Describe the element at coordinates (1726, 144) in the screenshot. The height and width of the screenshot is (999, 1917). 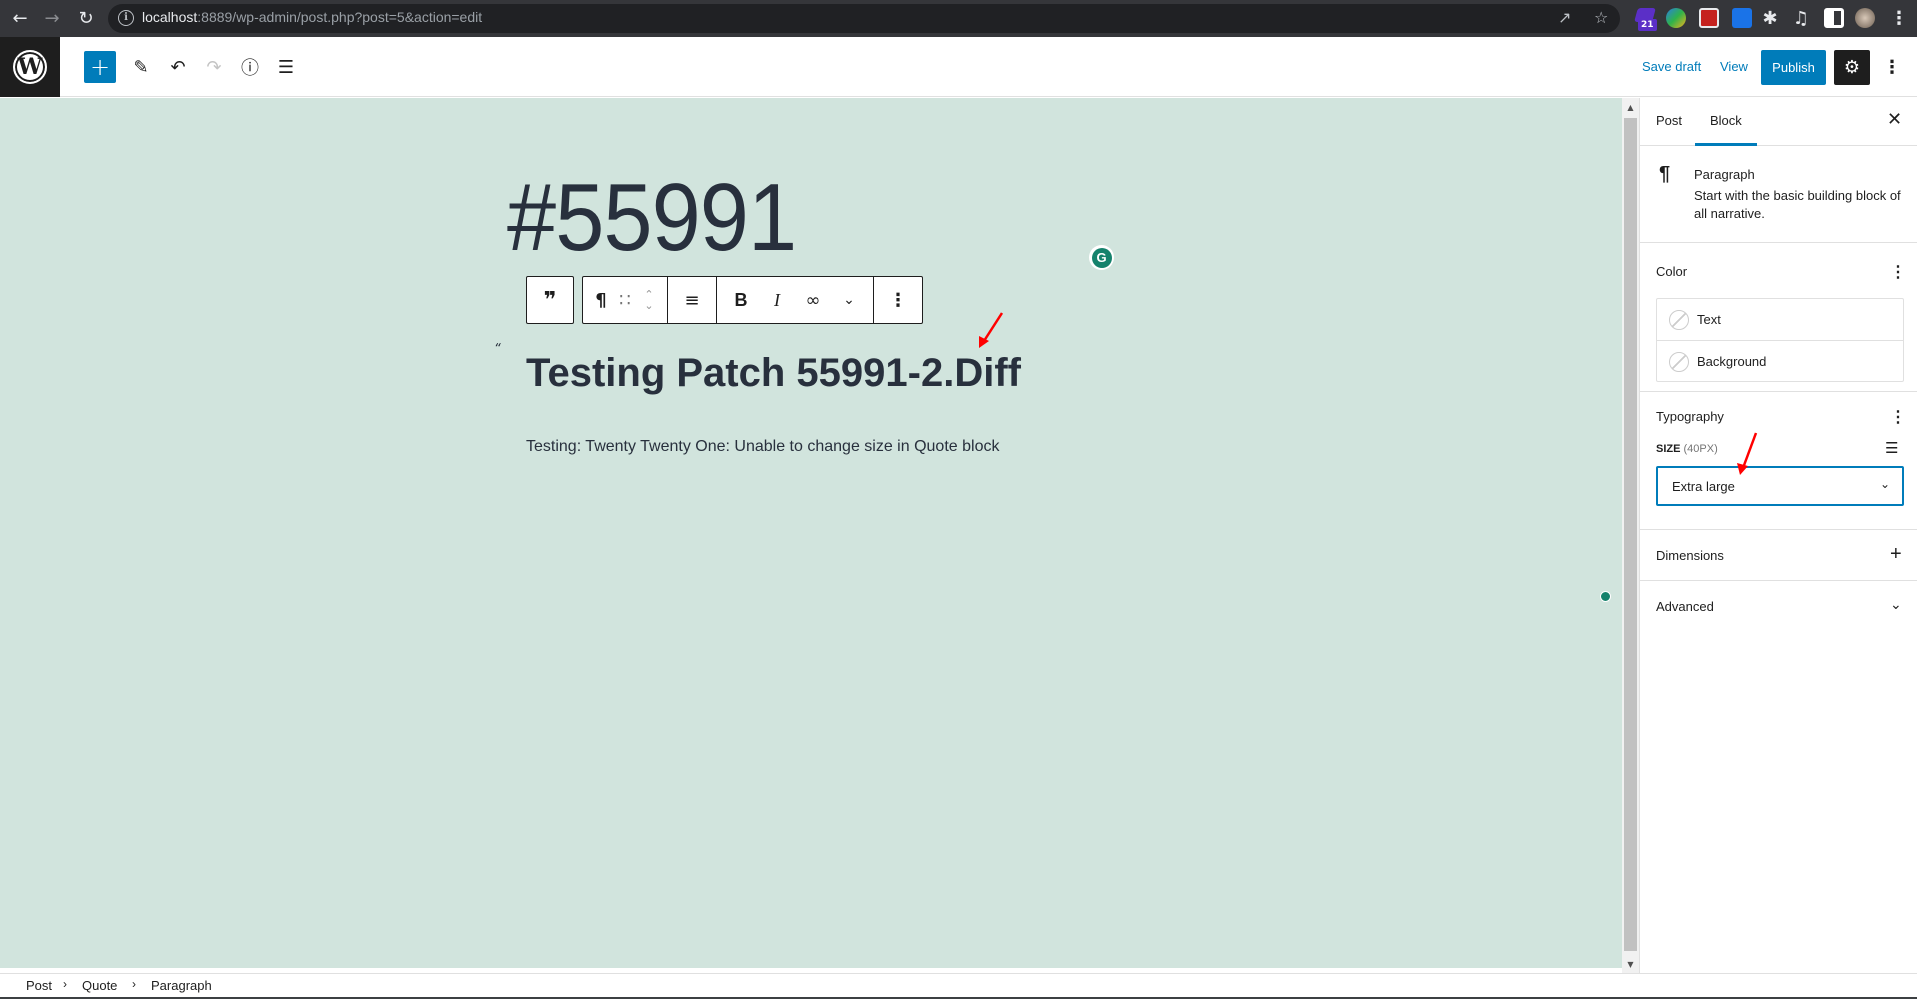
I see `active-tab-indicator` at that location.